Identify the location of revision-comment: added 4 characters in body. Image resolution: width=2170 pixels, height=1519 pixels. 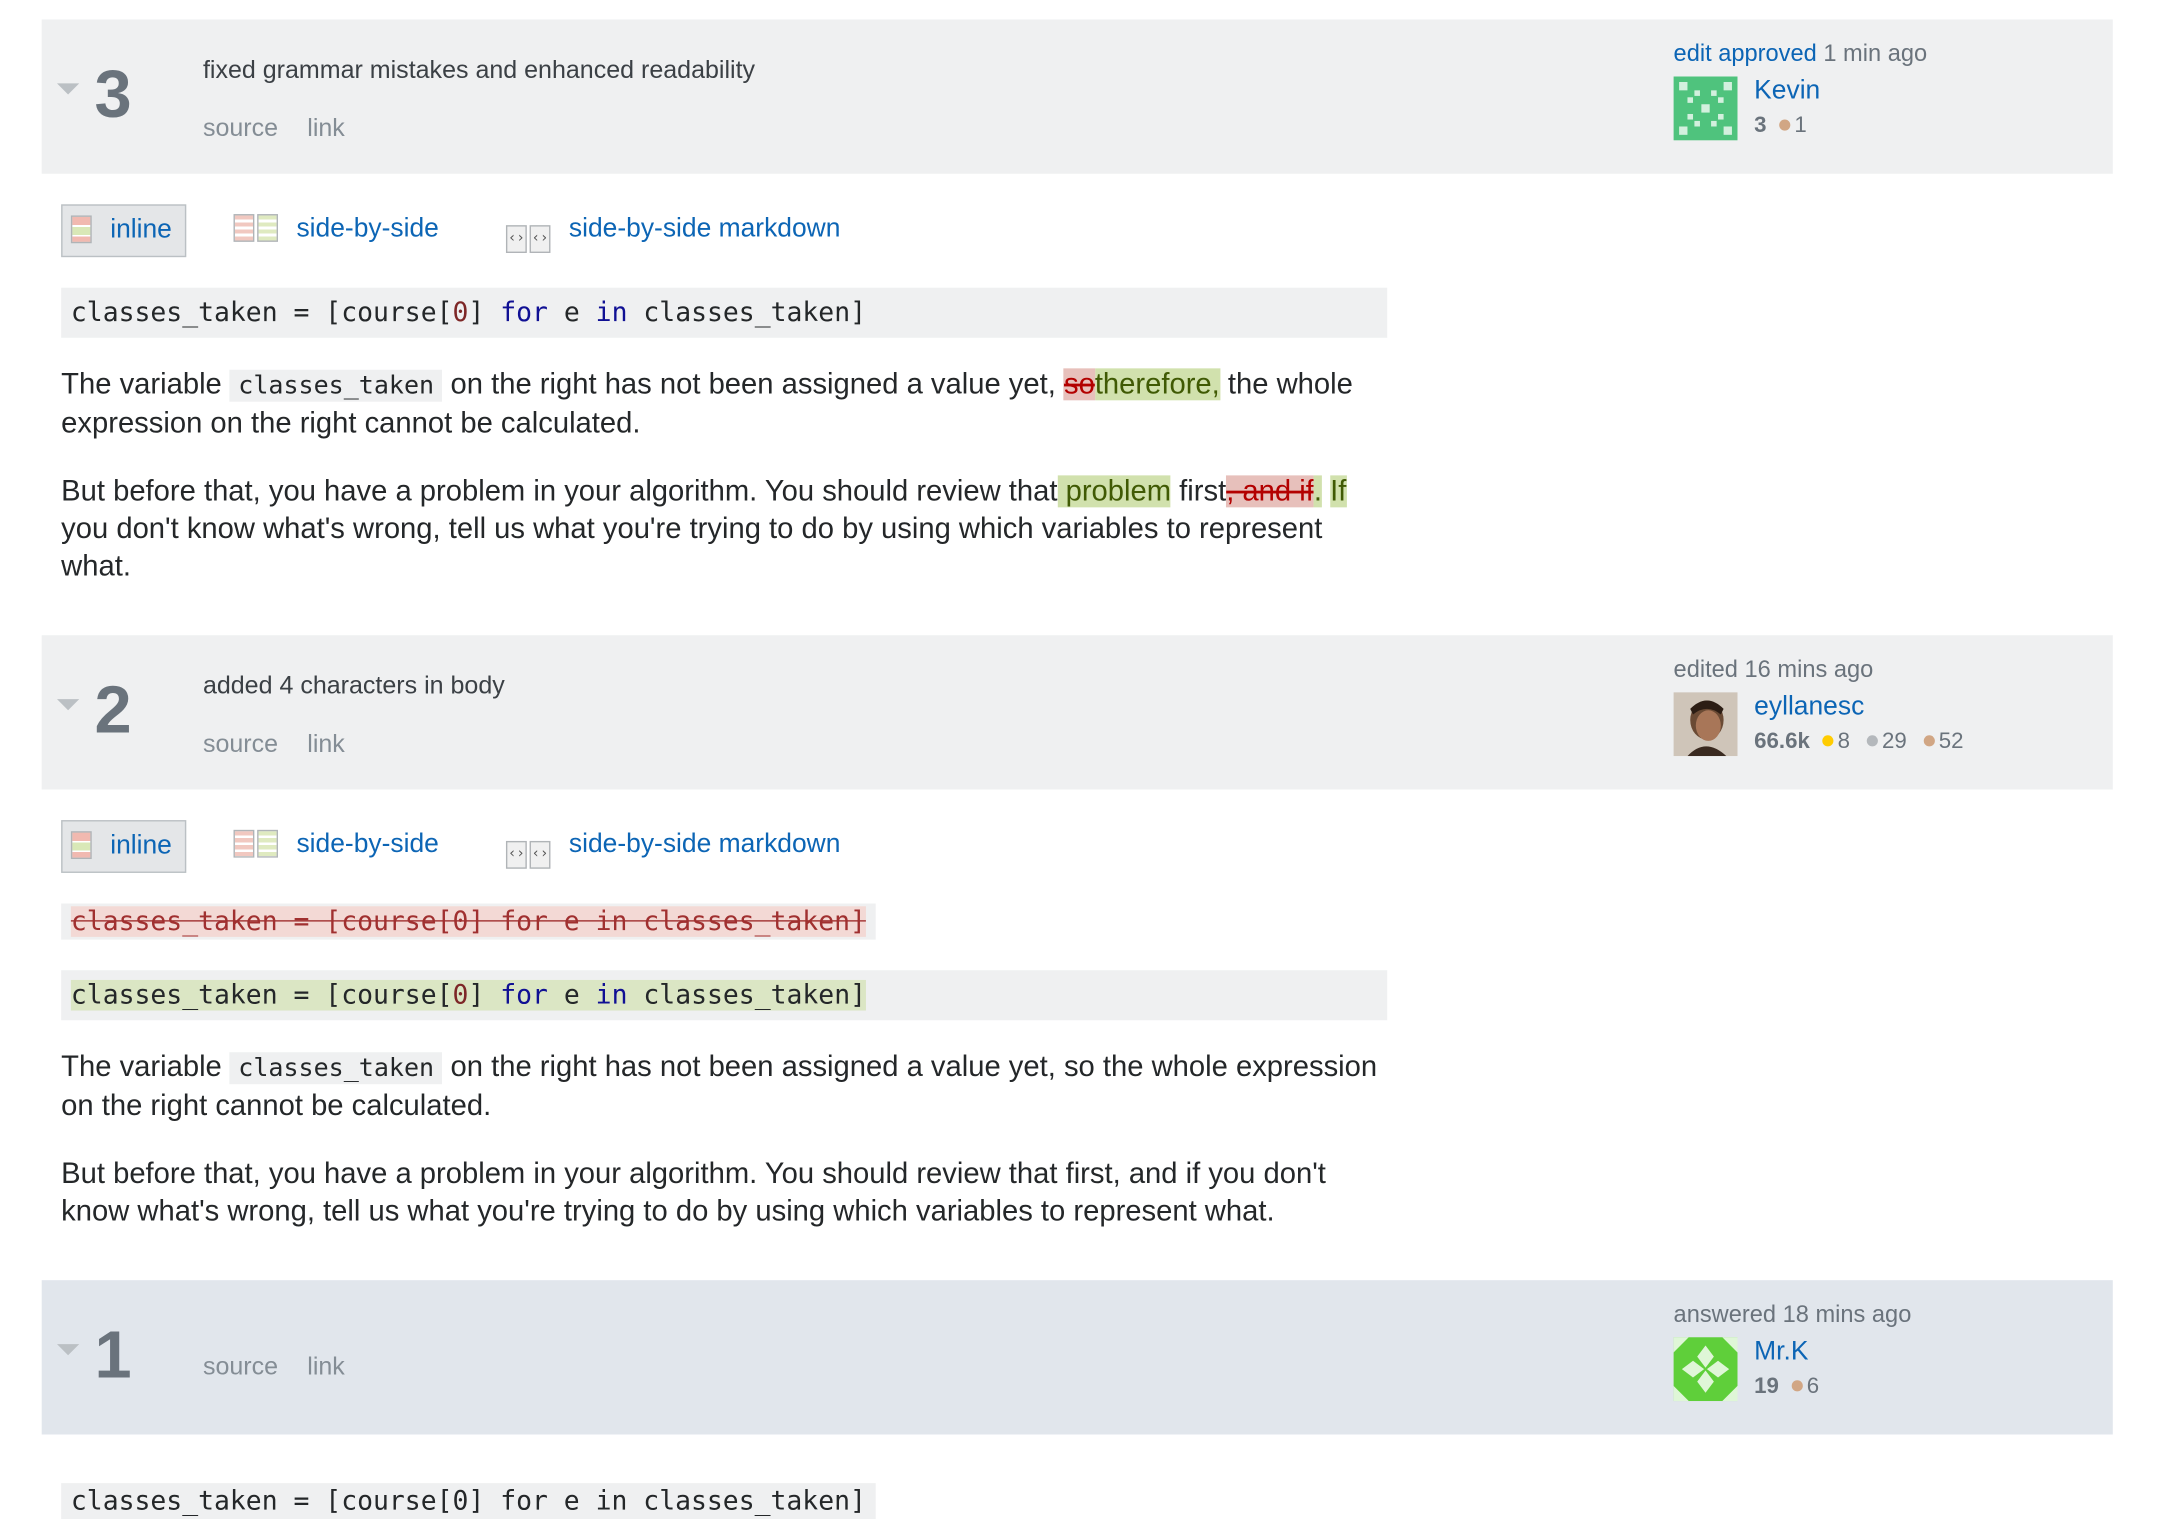
(353, 685).